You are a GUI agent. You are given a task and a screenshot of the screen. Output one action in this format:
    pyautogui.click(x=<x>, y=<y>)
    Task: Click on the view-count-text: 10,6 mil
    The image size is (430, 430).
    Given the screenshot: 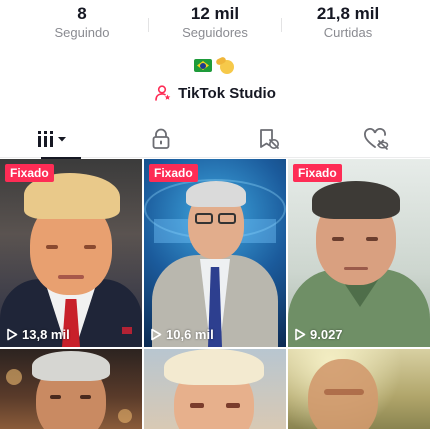 What is the action you would take?
    pyautogui.click(x=190, y=334)
    